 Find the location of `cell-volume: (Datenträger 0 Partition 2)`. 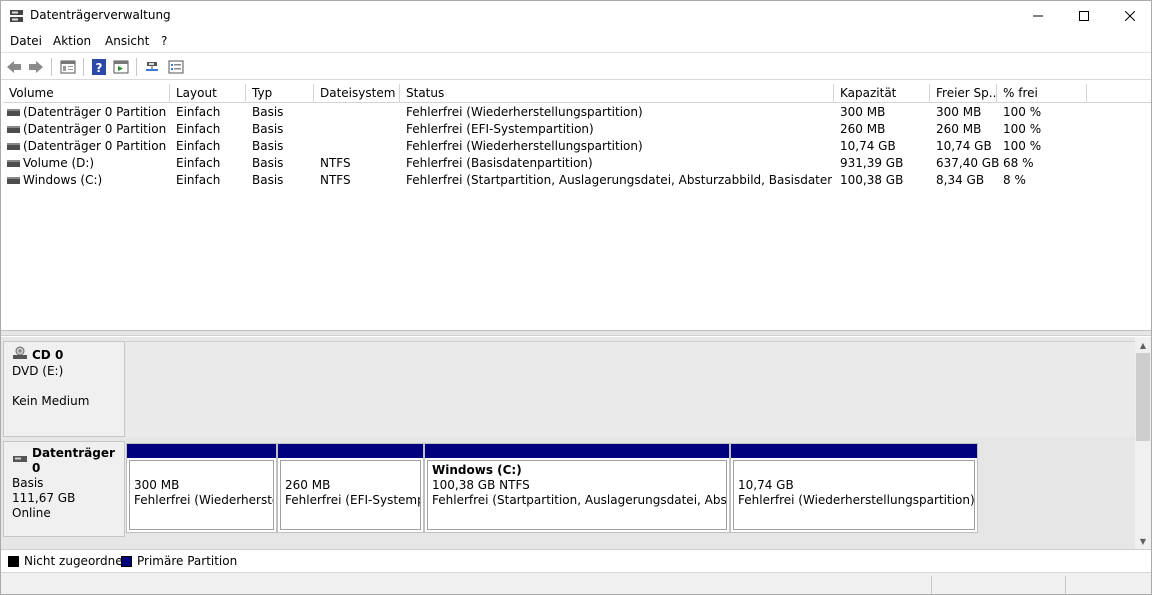

cell-volume: (Datenträger 0 Partition 2) is located at coordinates (96, 129).